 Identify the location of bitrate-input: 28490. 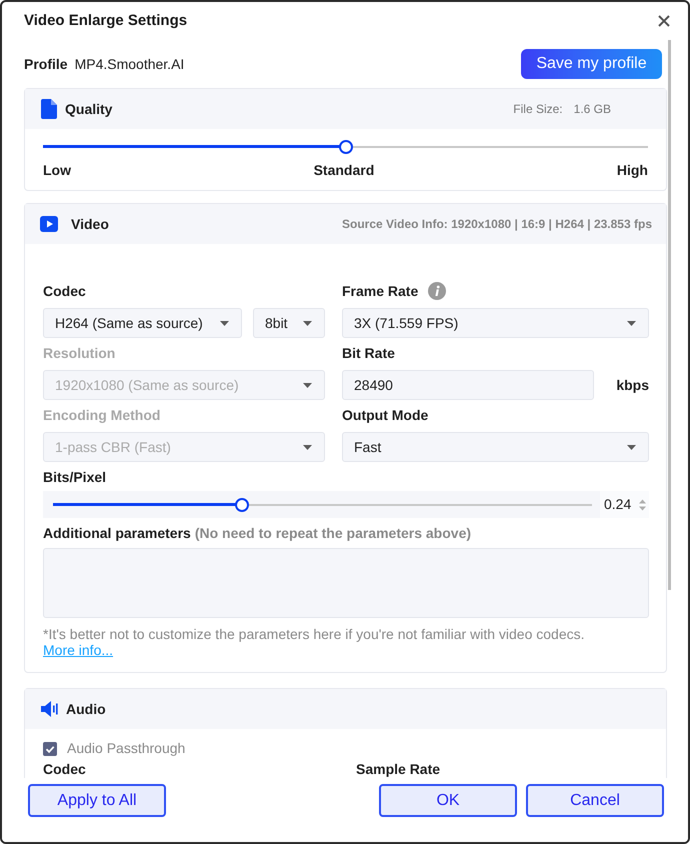
(468, 385).